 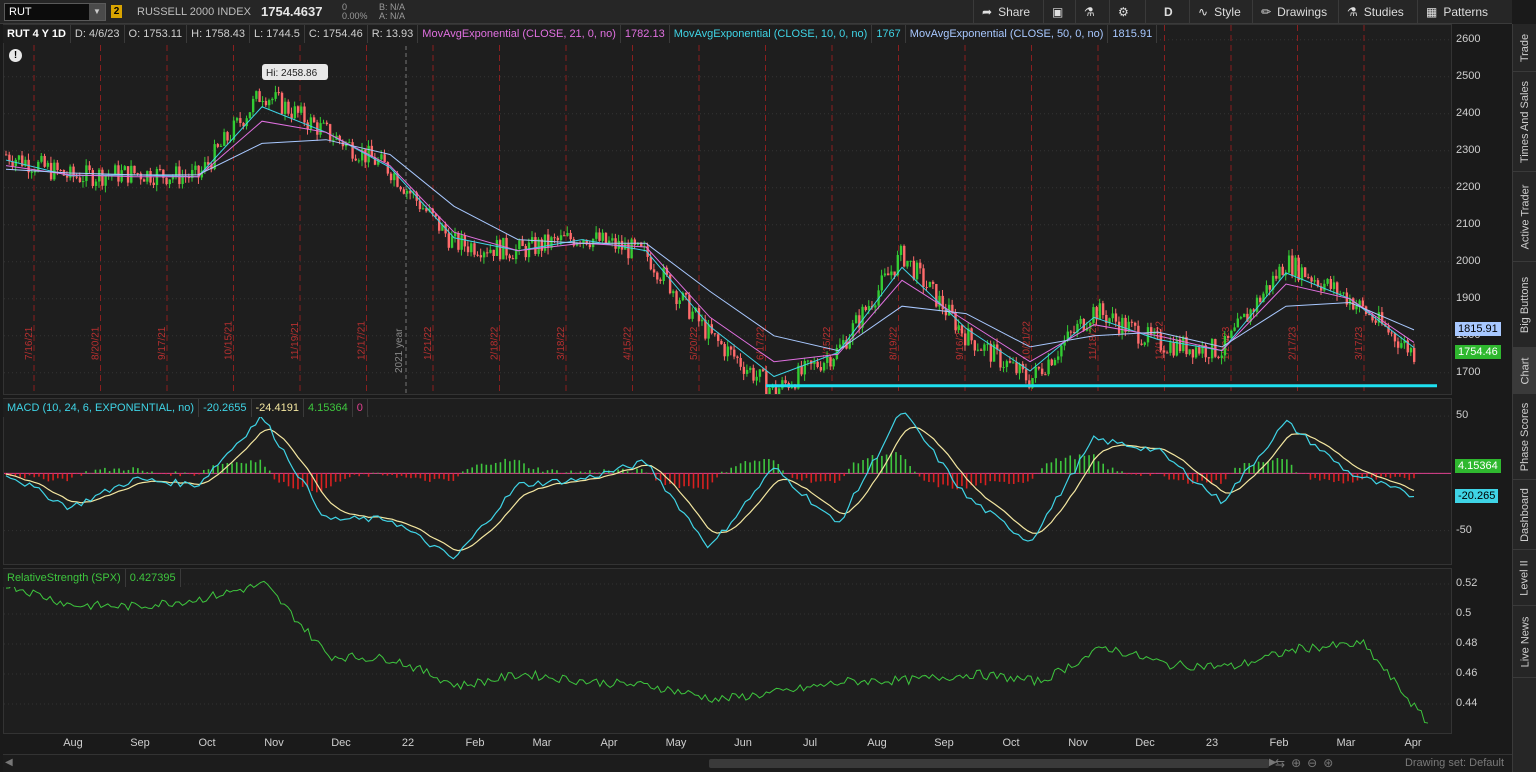 What do you see at coordinates (1464, 12) in the screenshot?
I see `patterns-button: ▦ Patterns` at bounding box center [1464, 12].